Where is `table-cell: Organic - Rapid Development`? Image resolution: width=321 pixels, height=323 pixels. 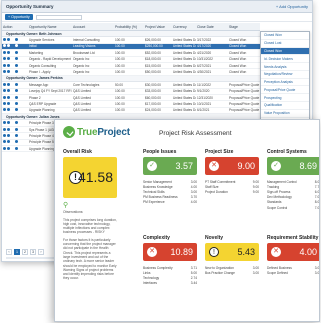 table-cell: Organic - Rapid Development is located at coordinates (50, 59).